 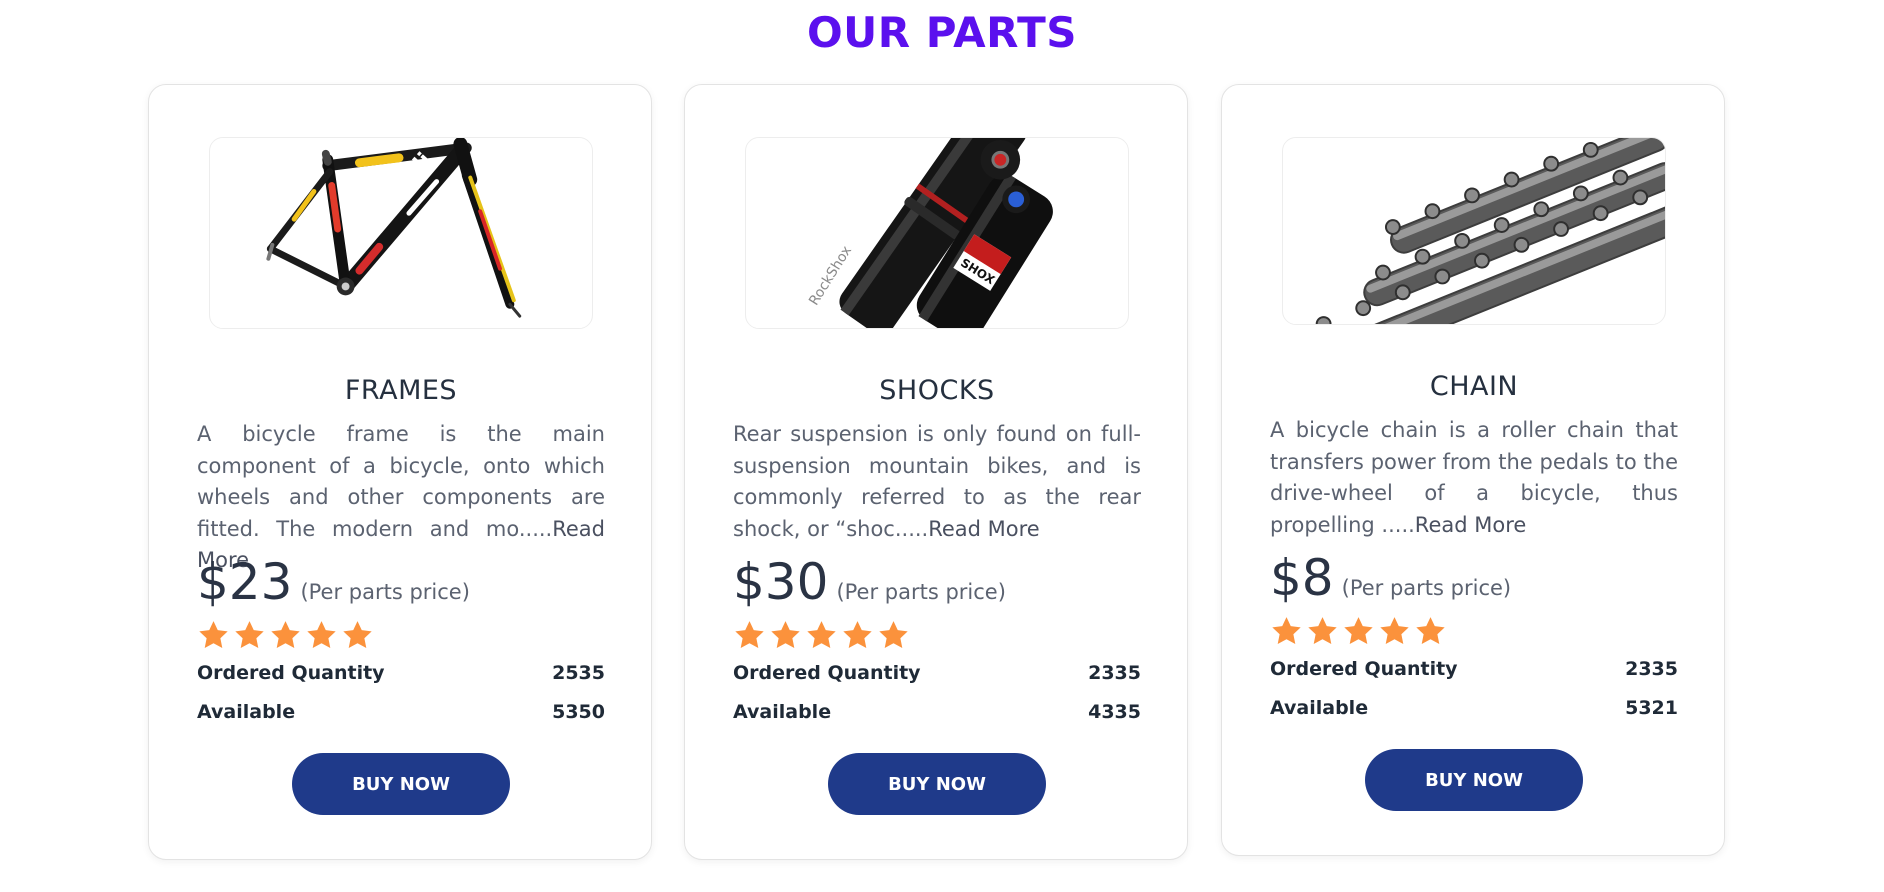 I want to click on rear-shock-image: SHOX RockShox, so click(x=937, y=233).